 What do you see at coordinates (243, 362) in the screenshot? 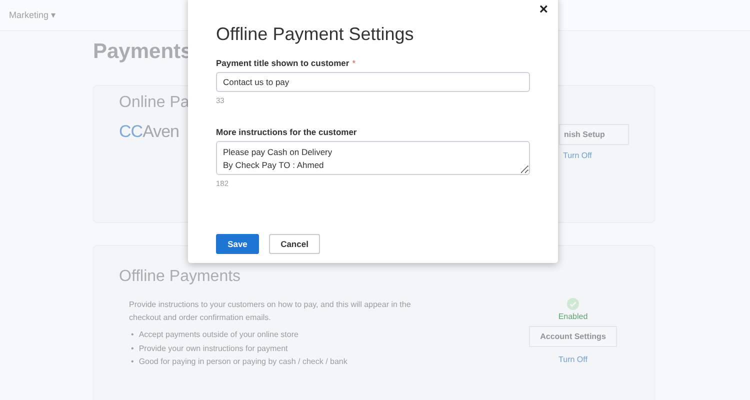
I see `bullet-item: Good for paying in person or paying by cash / check / bank` at bounding box center [243, 362].